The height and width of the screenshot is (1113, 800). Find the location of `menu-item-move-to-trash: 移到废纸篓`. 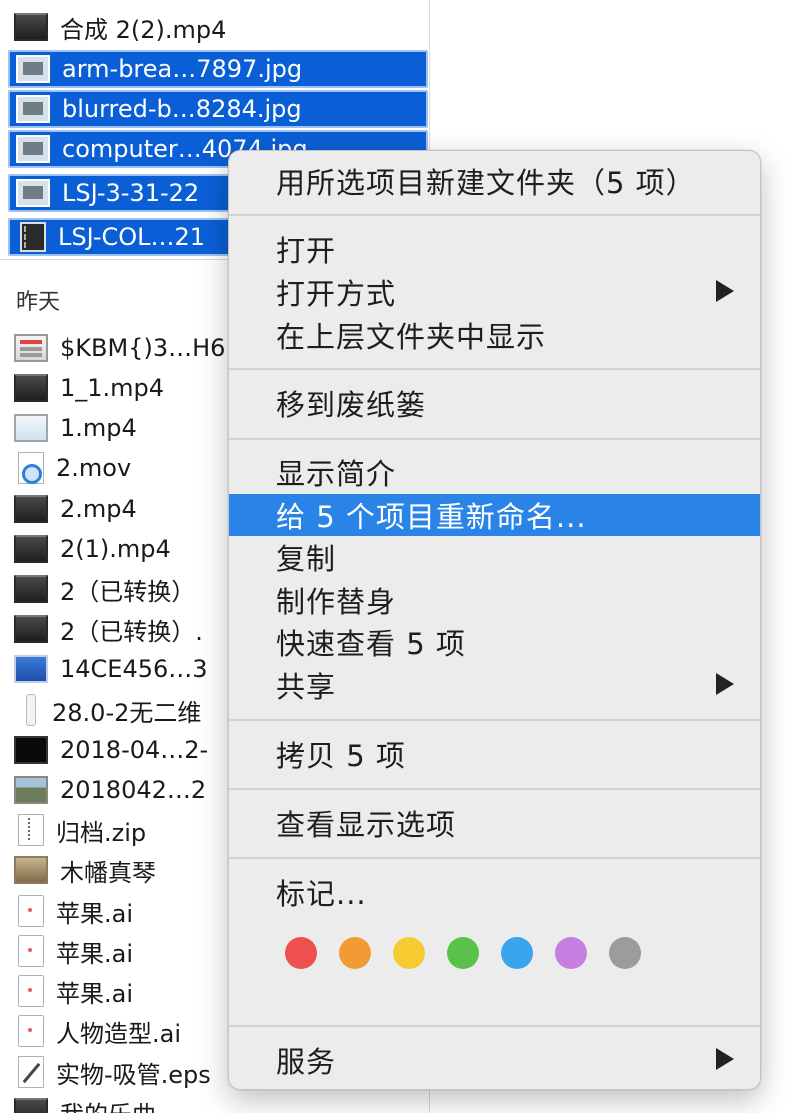

menu-item-move-to-trash: 移到废纸篓 is located at coordinates (494, 403).